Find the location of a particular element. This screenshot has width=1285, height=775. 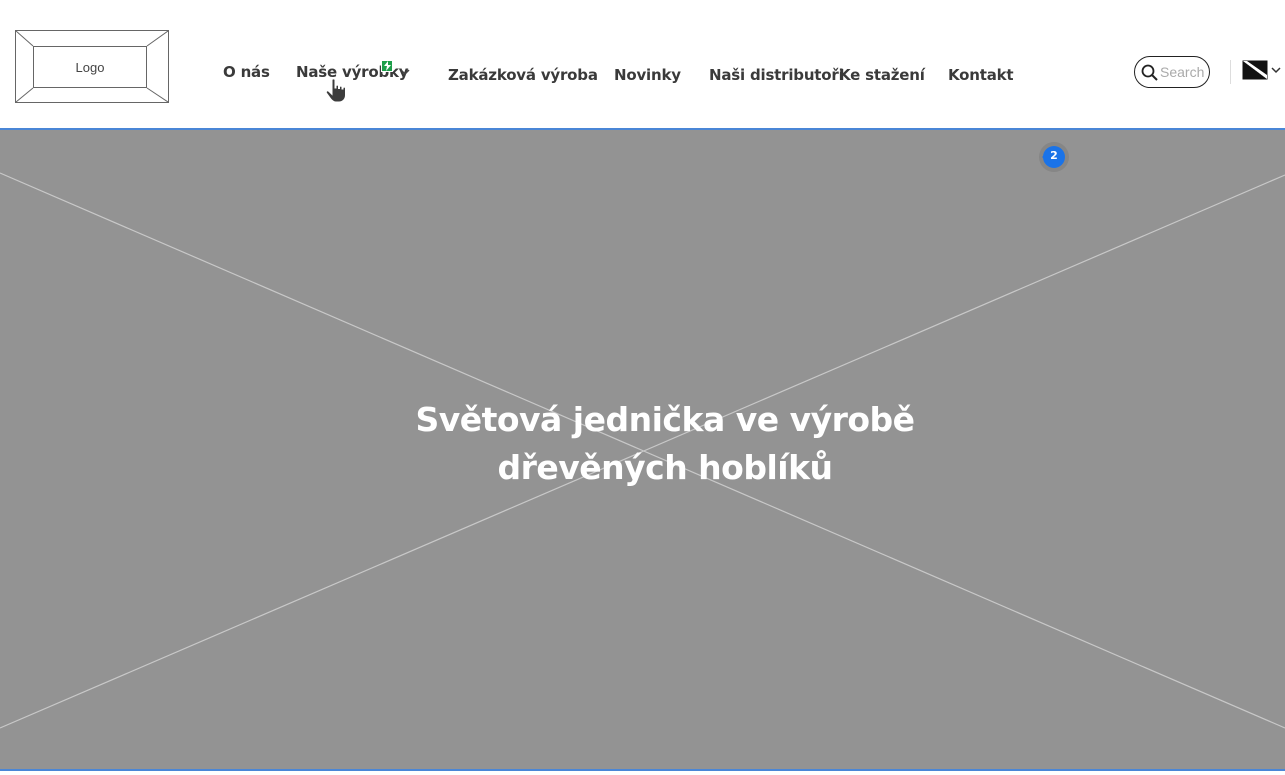

nav-item-ke-stazeni: Ke stažení is located at coordinates (882, 75).